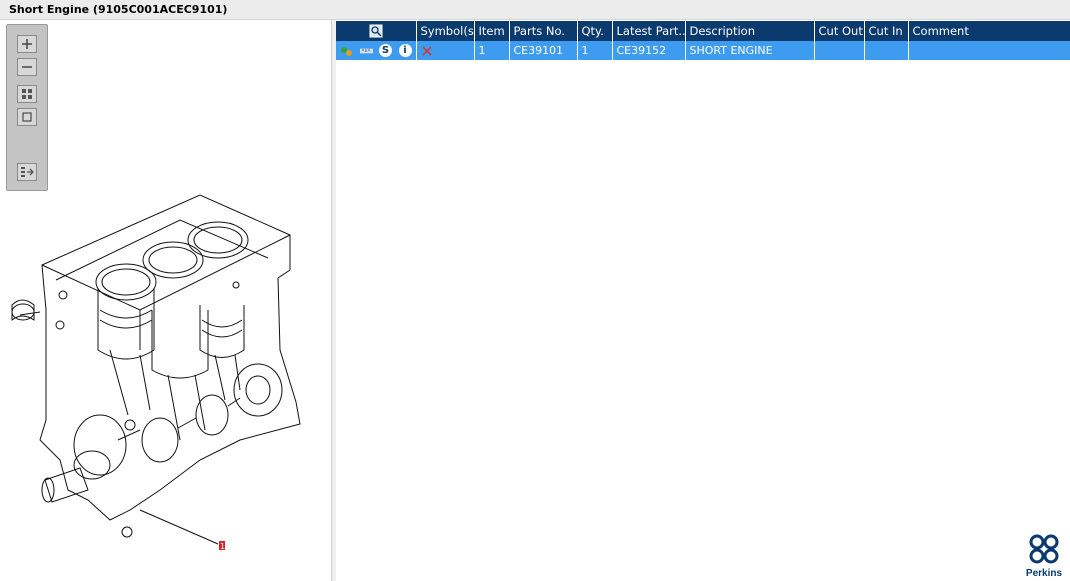 This screenshot has height=581, width=1070. Describe the element at coordinates (886, 31) in the screenshot. I see `column-header-cut-in: Cut In` at that location.